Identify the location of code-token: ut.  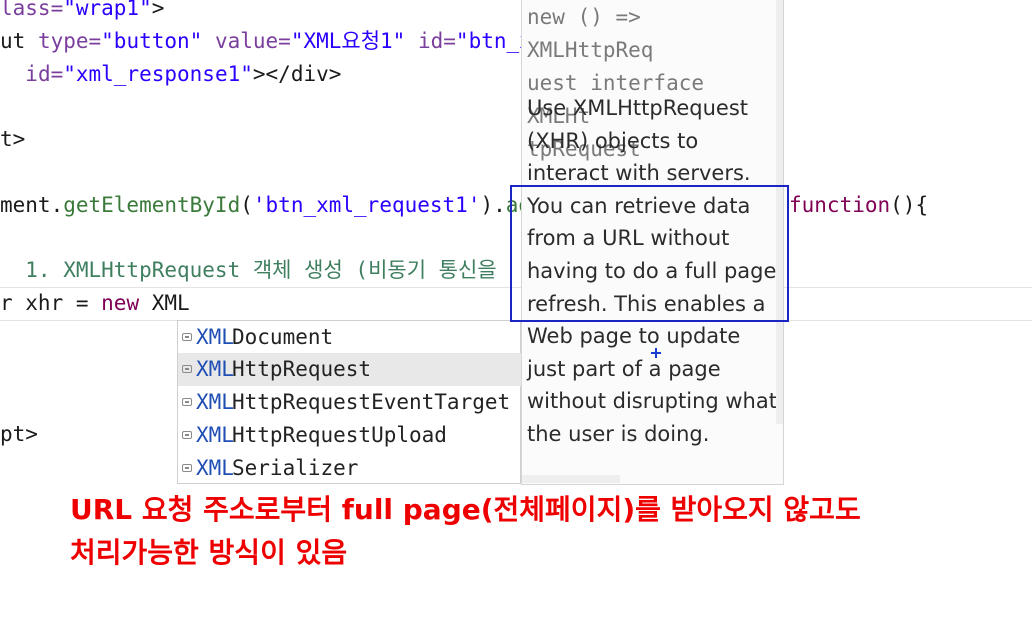
(19, 41).